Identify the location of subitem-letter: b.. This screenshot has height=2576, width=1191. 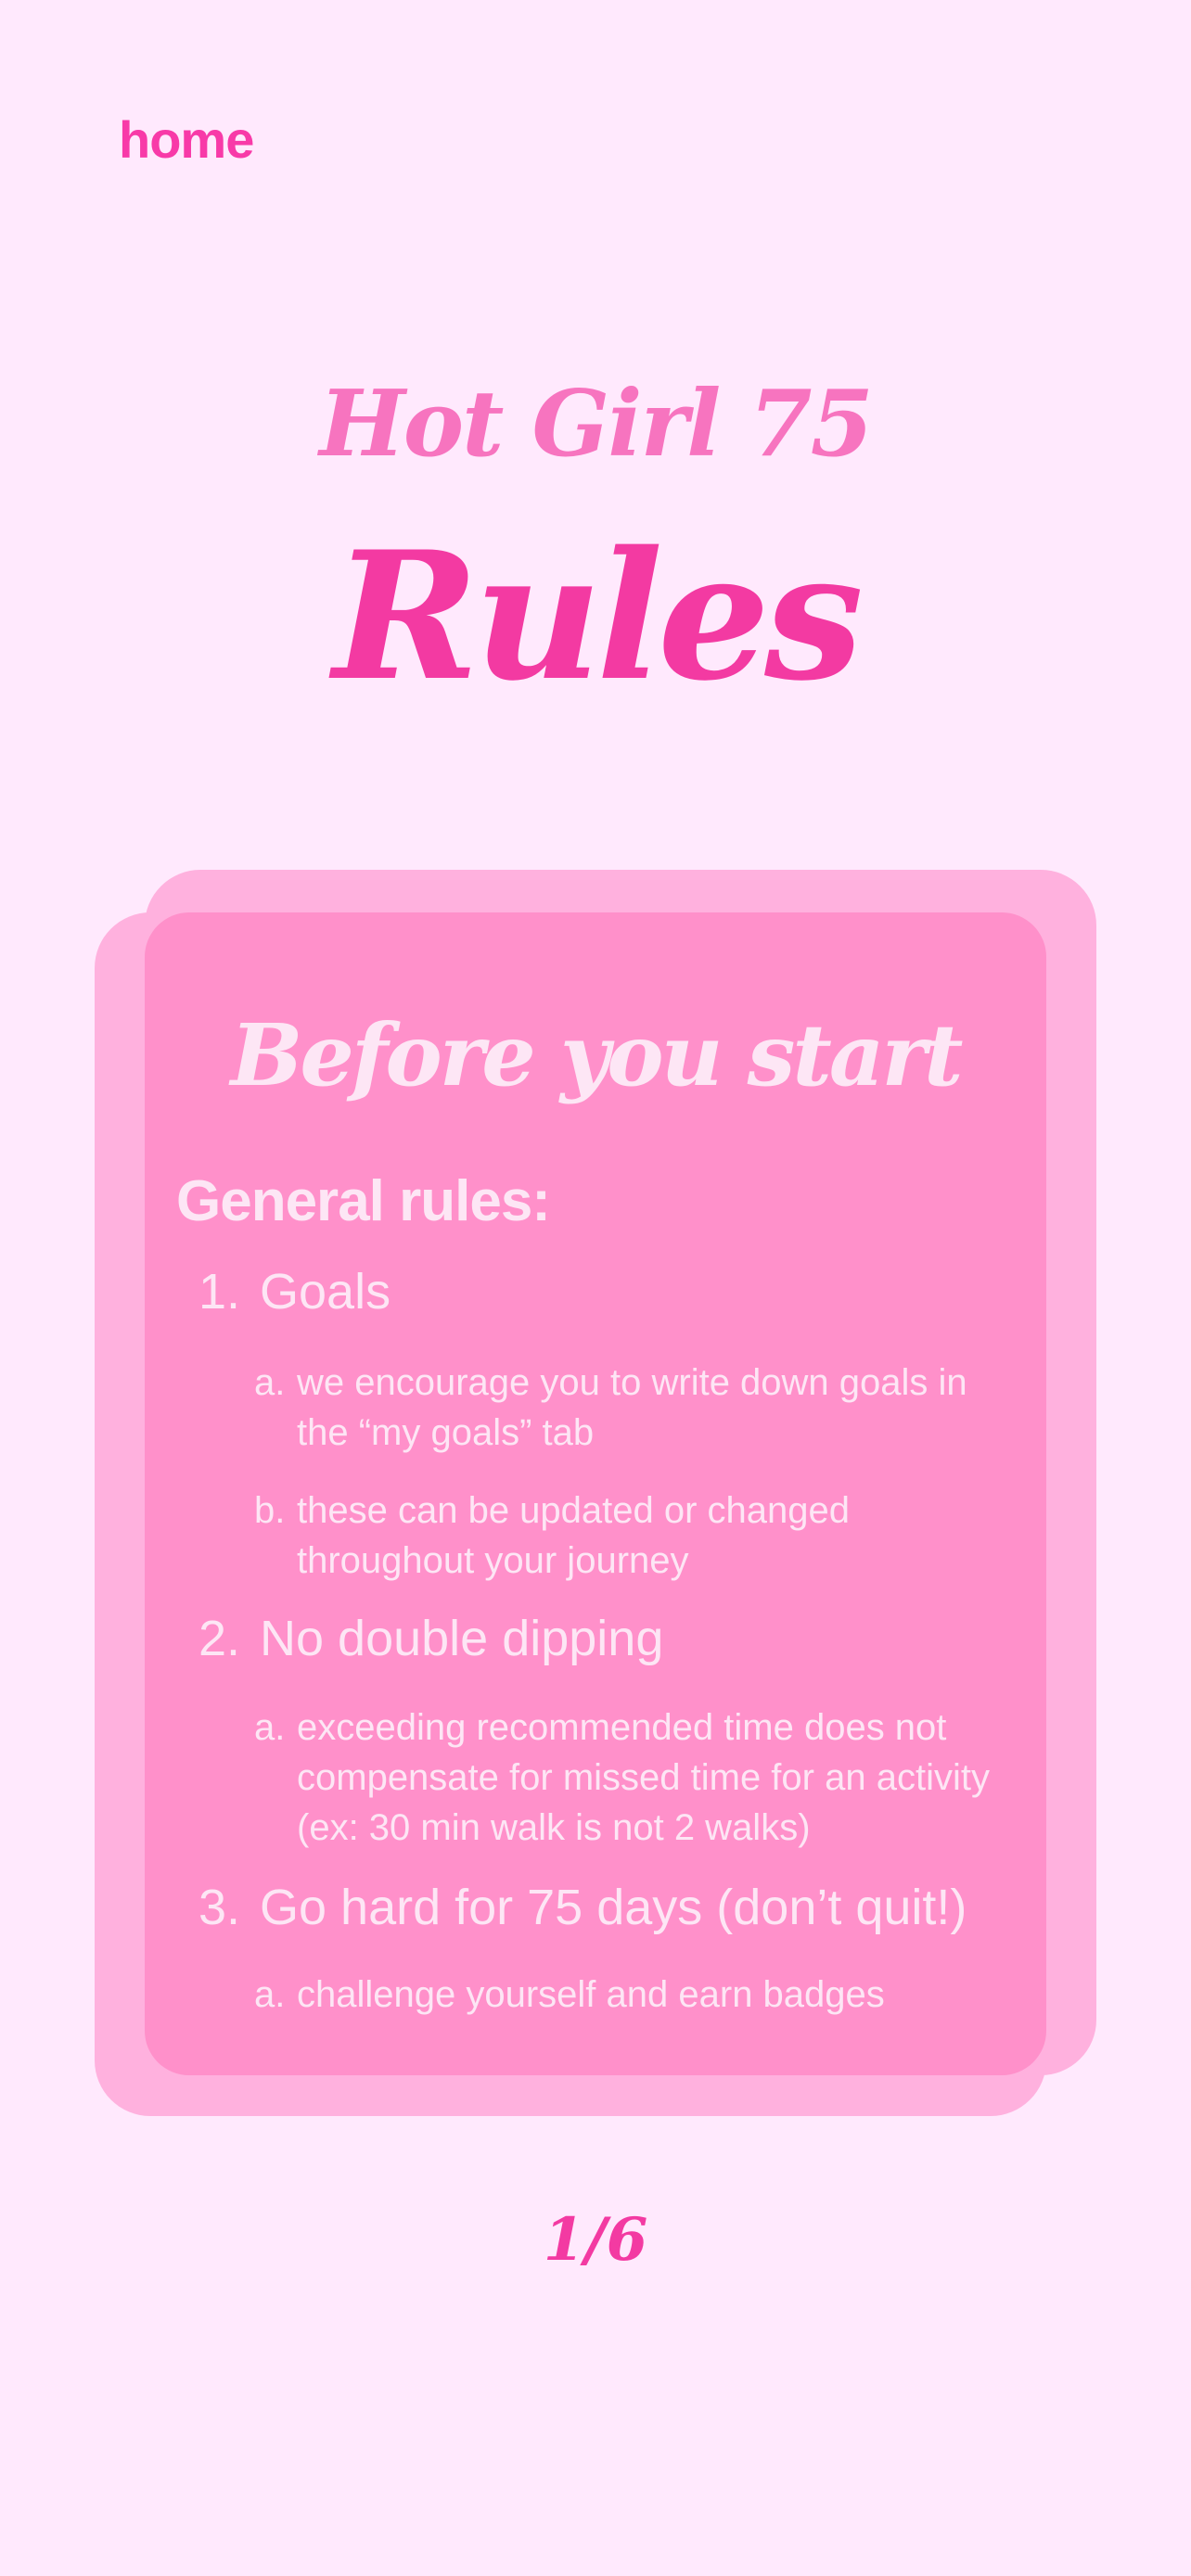
(270, 1511).